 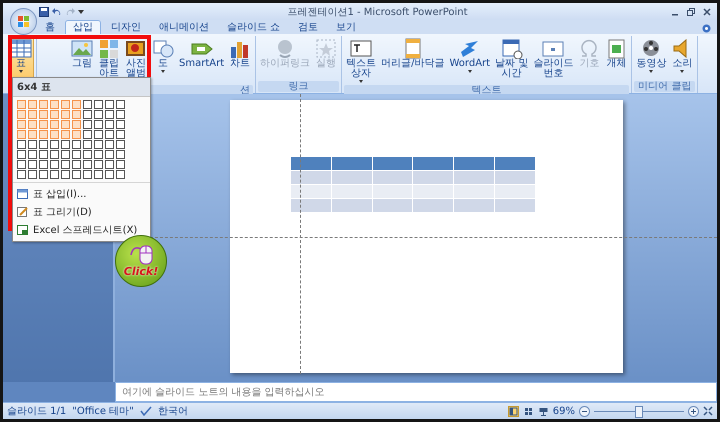 What do you see at coordinates (81, 11) in the screenshot?
I see `caret-icon` at bounding box center [81, 11].